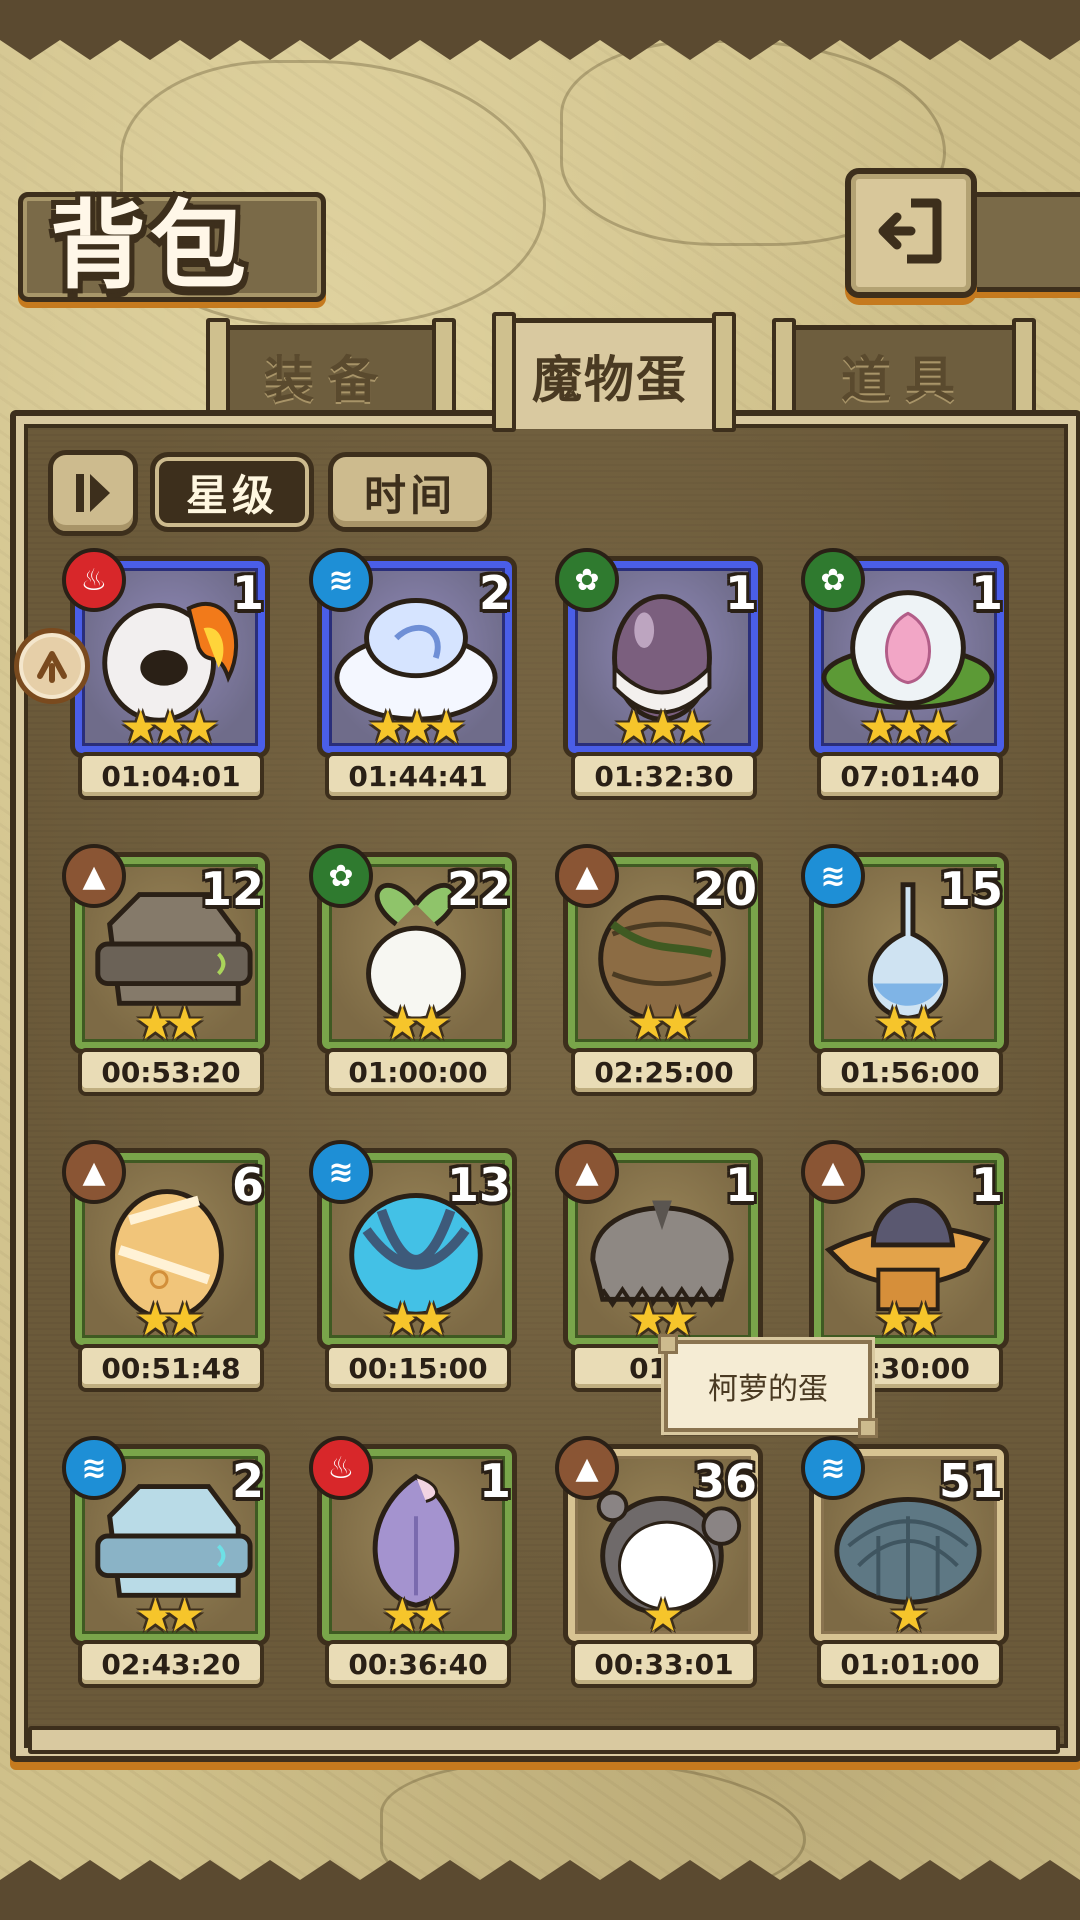 The height and width of the screenshot is (1920, 1080). I want to click on egg-card: ✿ 1 ★★★ 07:01:40, so click(906, 676).